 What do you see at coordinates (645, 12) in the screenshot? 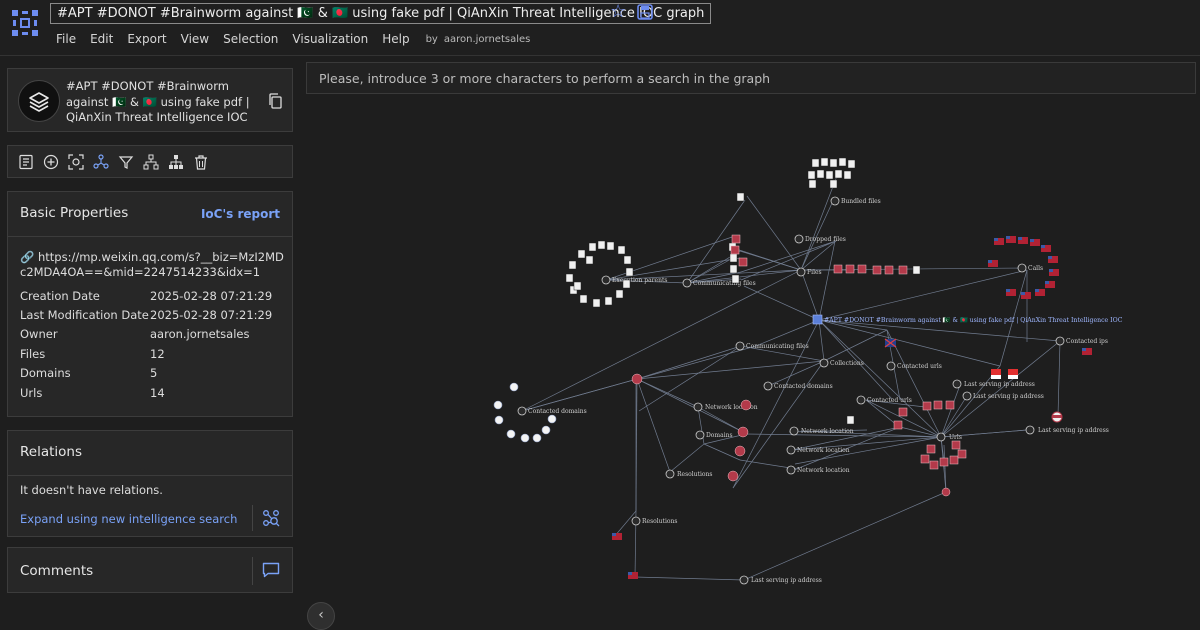
I see `save-icon` at bounding box center [645, 12].